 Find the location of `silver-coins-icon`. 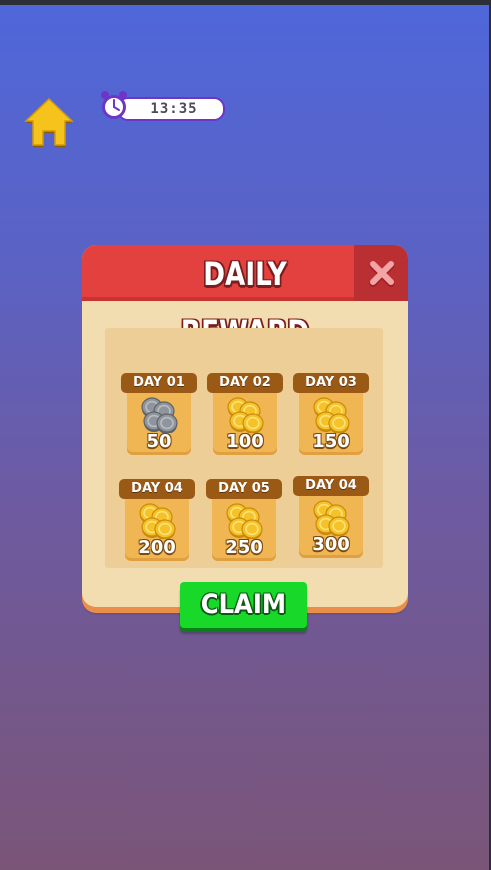

silver-coins-icon is located at coordinates (159, 414).